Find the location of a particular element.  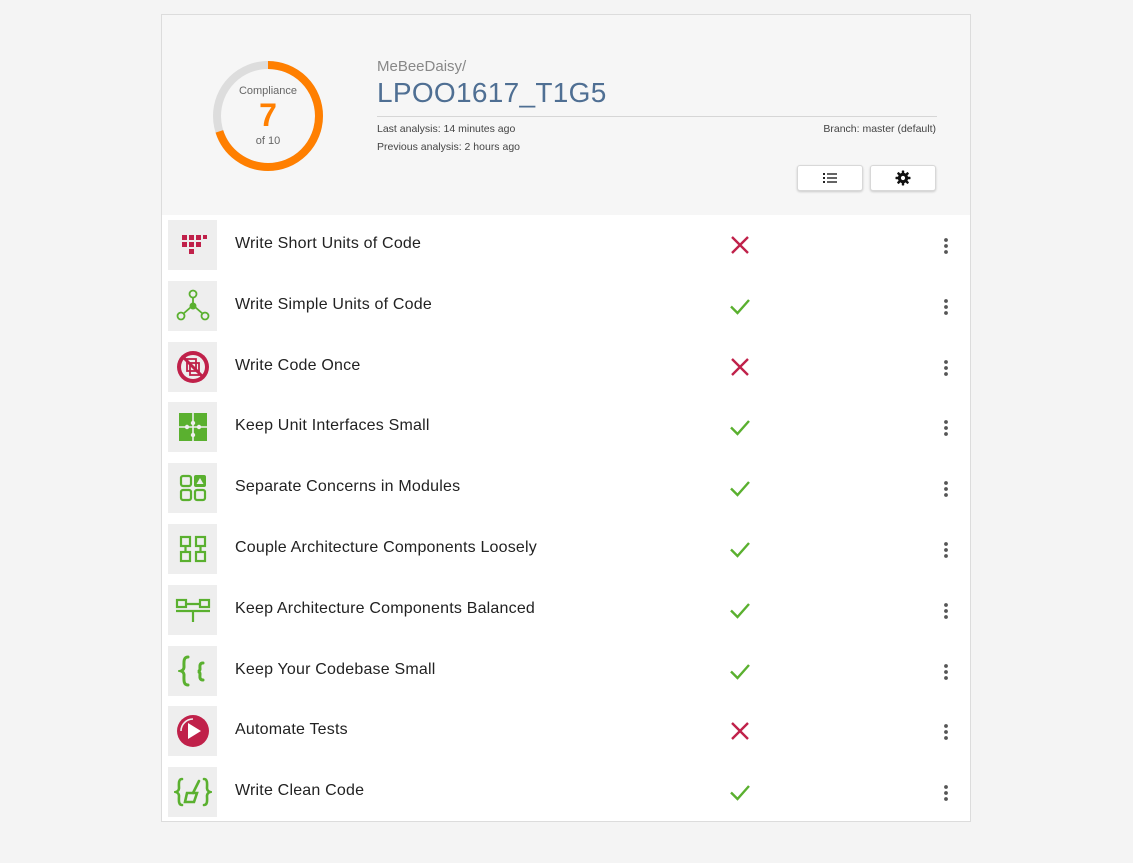

compliance-total: of 10 is located at coordinates (268, 141).